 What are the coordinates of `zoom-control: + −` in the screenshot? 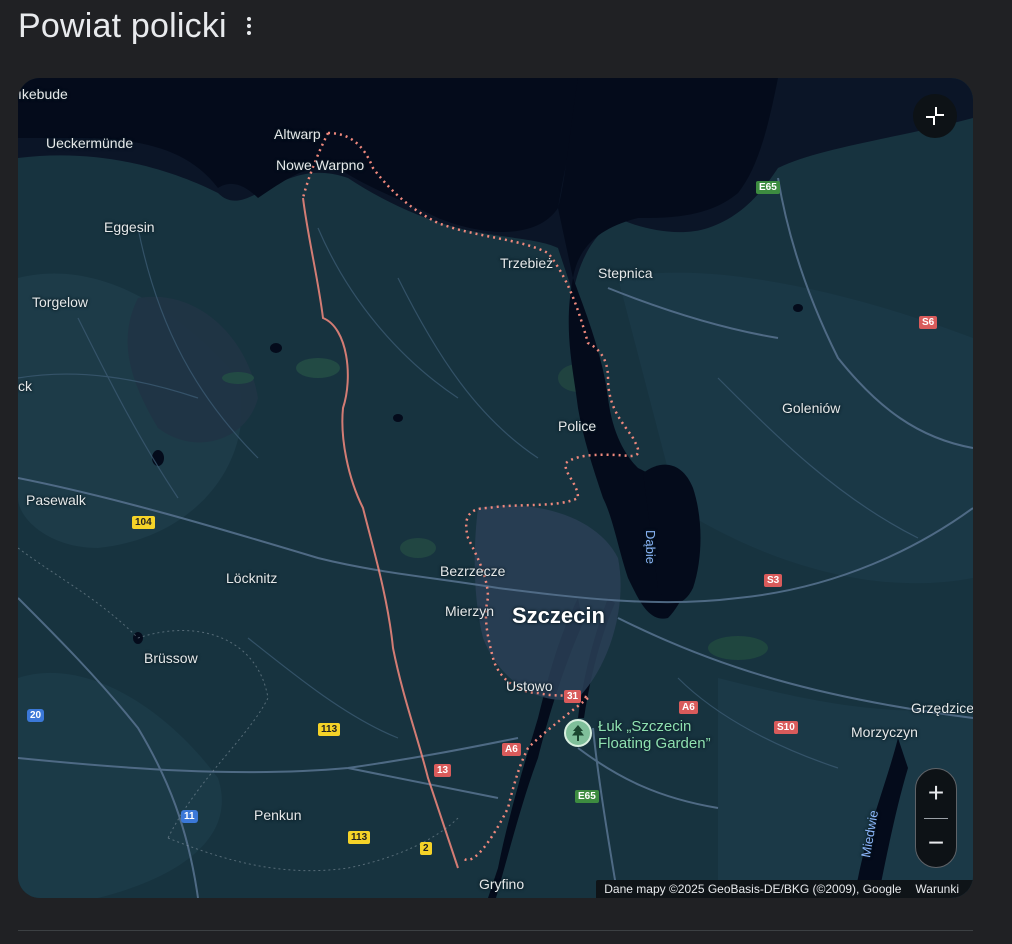 It's located at (936, 818).